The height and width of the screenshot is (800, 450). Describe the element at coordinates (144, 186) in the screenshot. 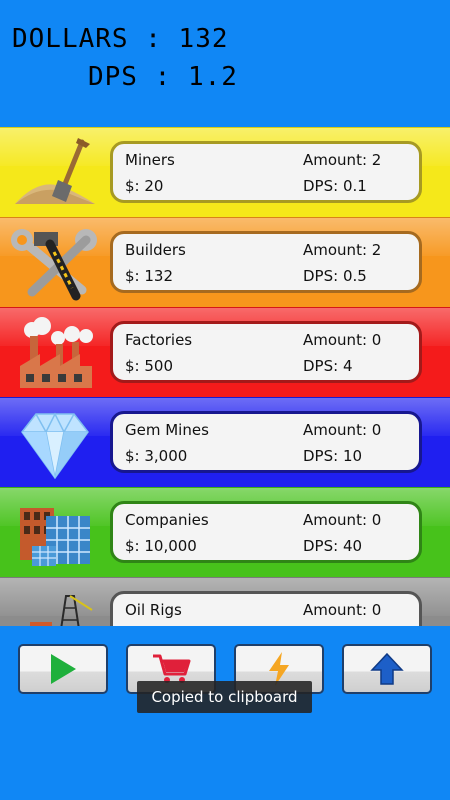

I see `upgrade-cost: $: 20` at that location.